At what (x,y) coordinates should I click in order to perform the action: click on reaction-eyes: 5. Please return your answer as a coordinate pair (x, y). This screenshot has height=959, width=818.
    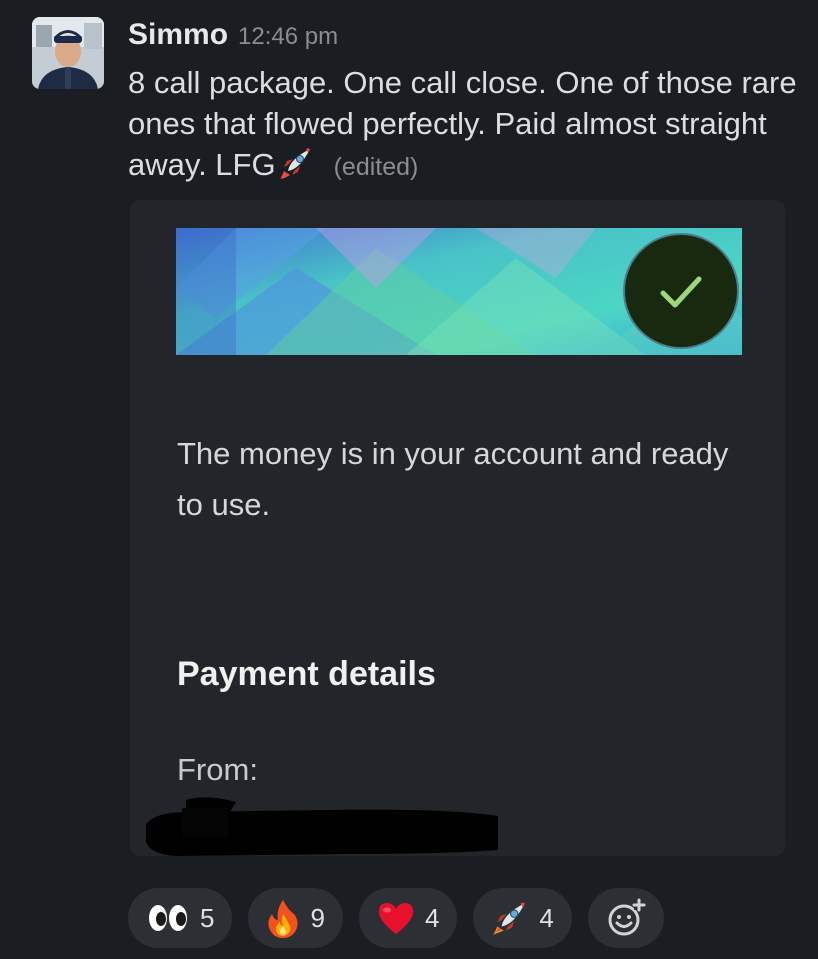
    Looking at the image, I should click on (180, 918).